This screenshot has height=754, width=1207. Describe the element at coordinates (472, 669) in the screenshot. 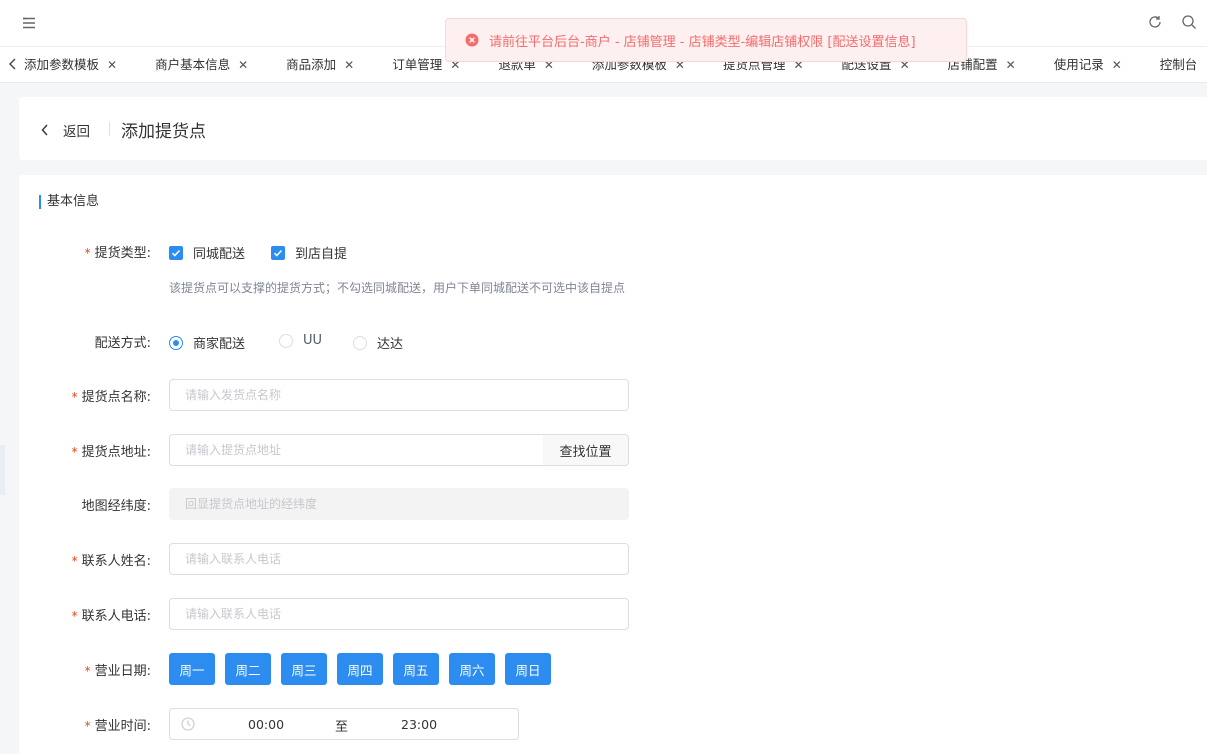

I see `day-button-sat: 周六` at that location.